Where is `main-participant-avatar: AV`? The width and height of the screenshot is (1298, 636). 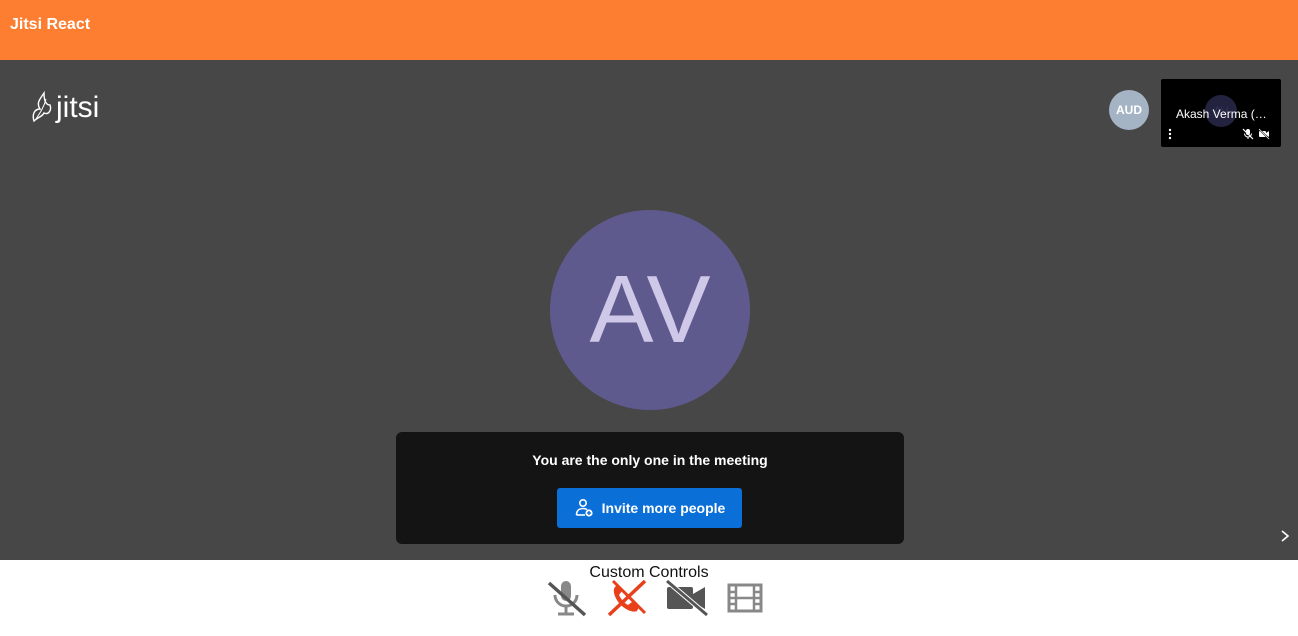
main-participant-avatar: AV is located at coordinates (650, 310).